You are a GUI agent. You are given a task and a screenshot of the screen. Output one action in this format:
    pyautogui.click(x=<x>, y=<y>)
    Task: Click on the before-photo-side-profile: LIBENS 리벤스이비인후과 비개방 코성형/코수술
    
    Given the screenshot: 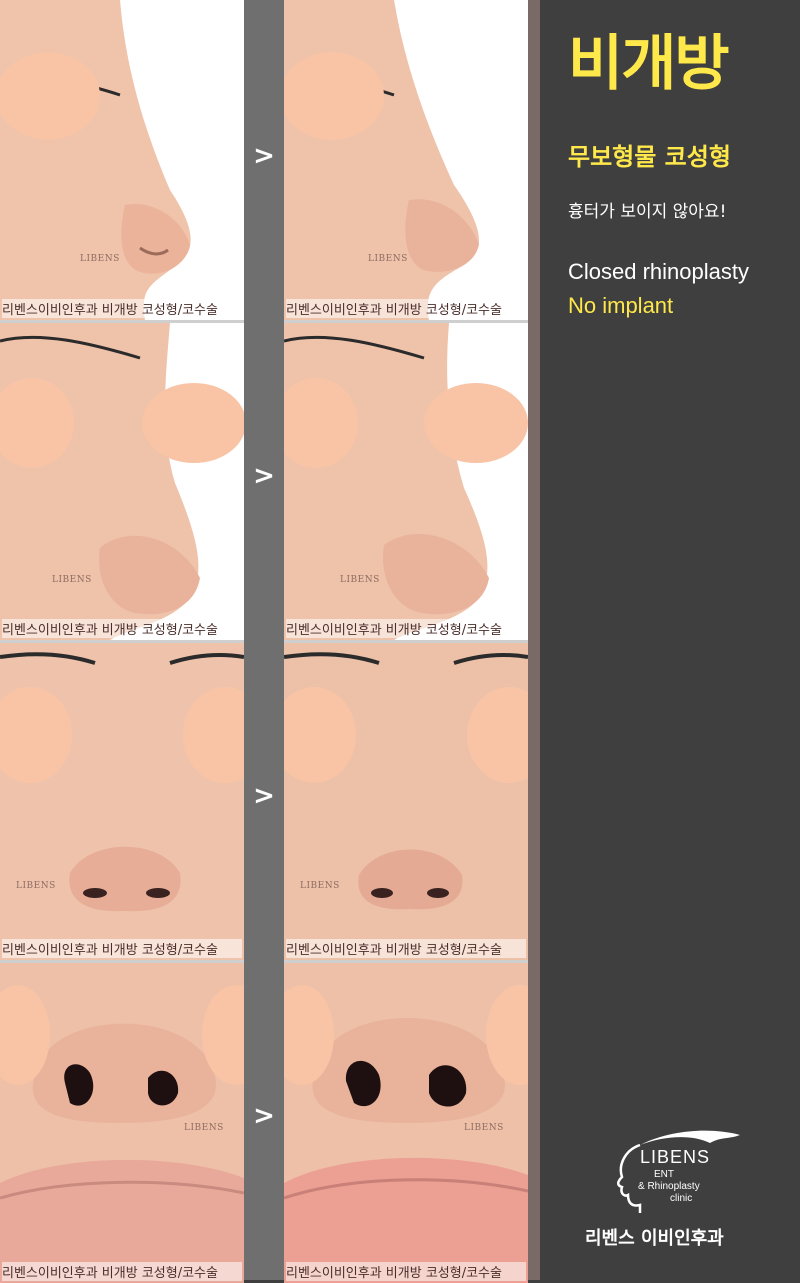 What is the action you would take?
    pyautogui.click(x=122, y=160)
    